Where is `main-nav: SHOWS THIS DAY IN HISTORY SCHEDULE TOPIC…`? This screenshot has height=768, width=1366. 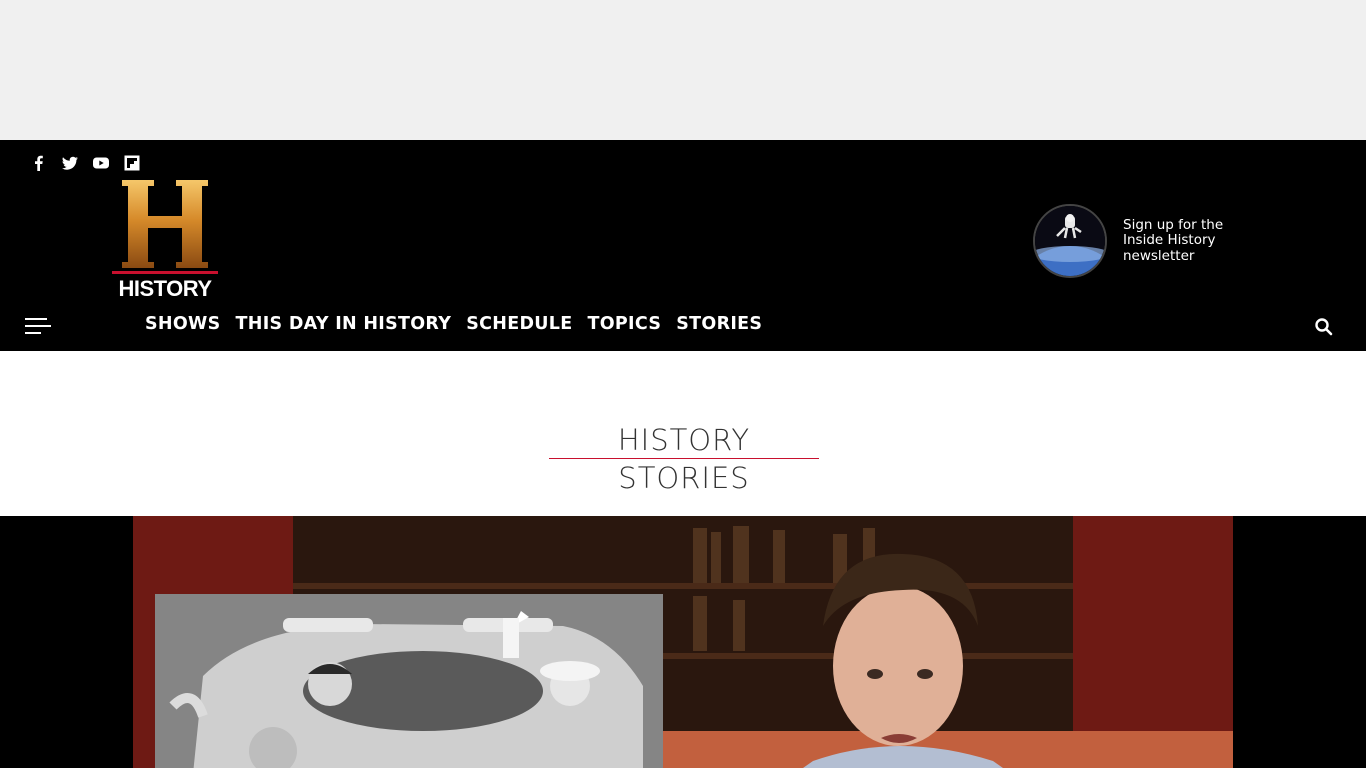 main-nav: SHOWS THIS DAY IN HISTORY SCHEDULE TOPIC… is located at coordinates (453, 324).